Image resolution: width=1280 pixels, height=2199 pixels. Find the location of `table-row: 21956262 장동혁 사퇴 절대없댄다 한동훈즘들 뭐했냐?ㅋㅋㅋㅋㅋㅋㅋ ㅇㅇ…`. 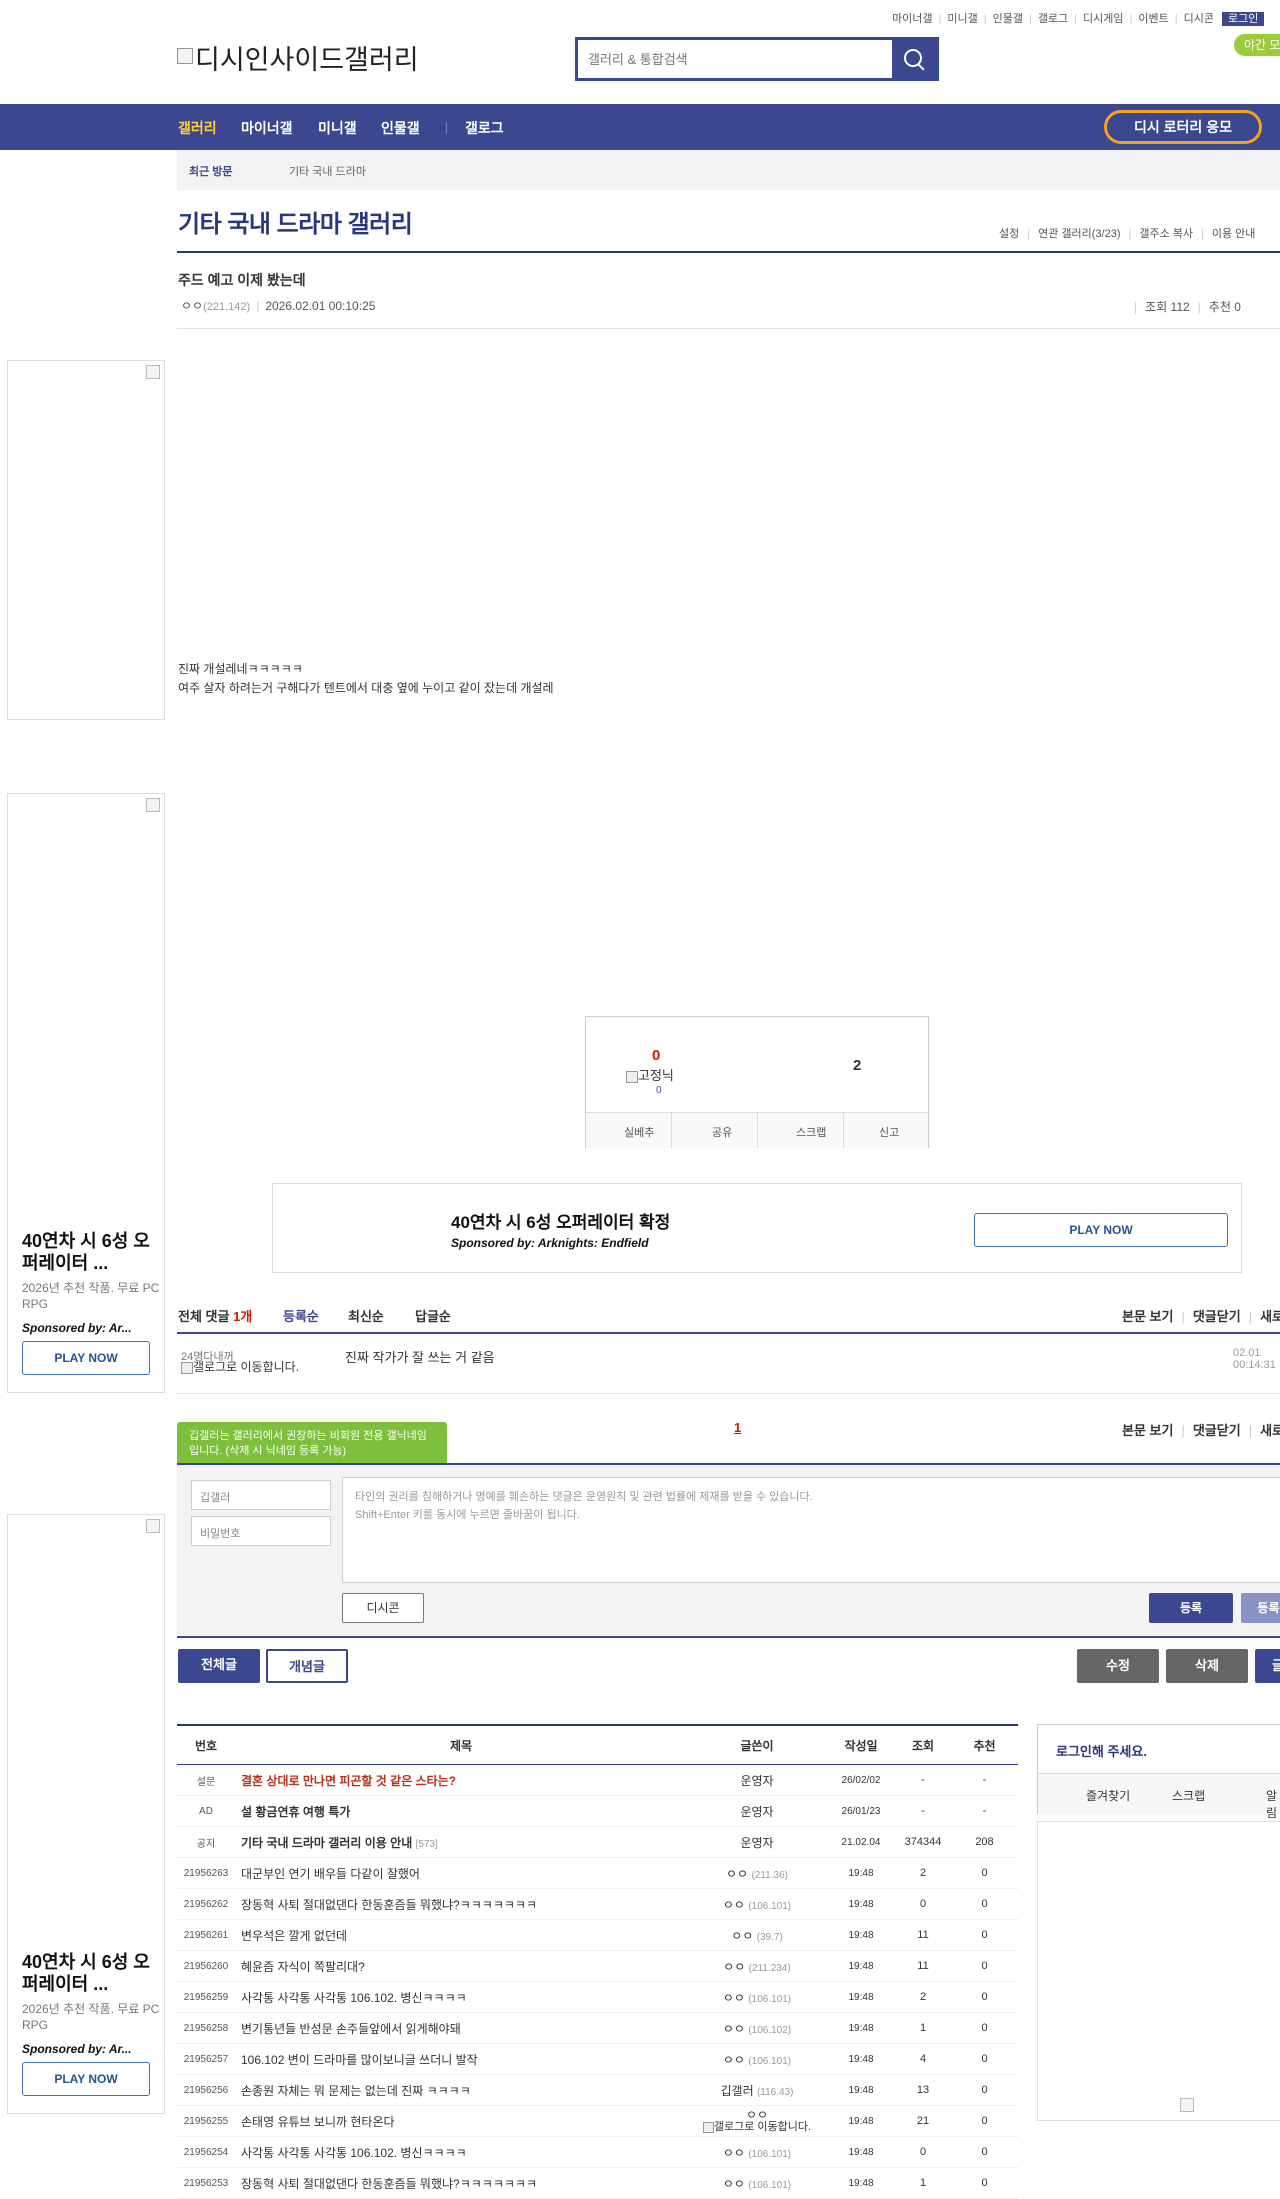

table-row: 21956262 장동혁 사퇴 절대없댄다 한동훈즘들 뭐했냐?ㅋㅋㅋㅋㅋㅋㅋ ㅇㅇ… is located at coordinates (597, 1904).